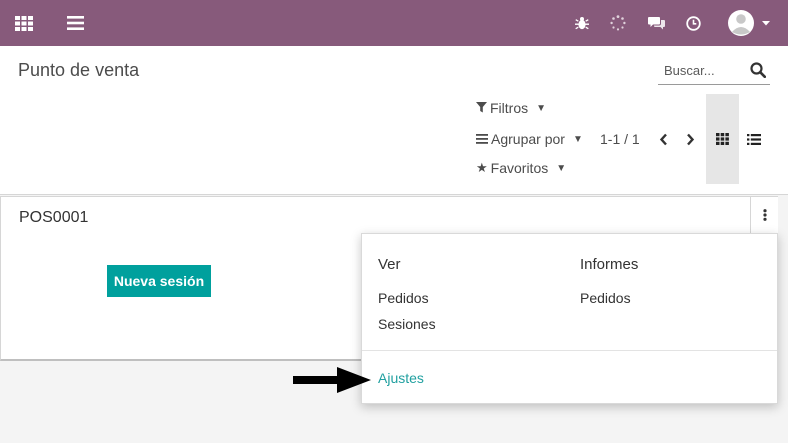 The height and width of the screenshot is (443, 788). I want to click on top-navbar, so click(394, 23).